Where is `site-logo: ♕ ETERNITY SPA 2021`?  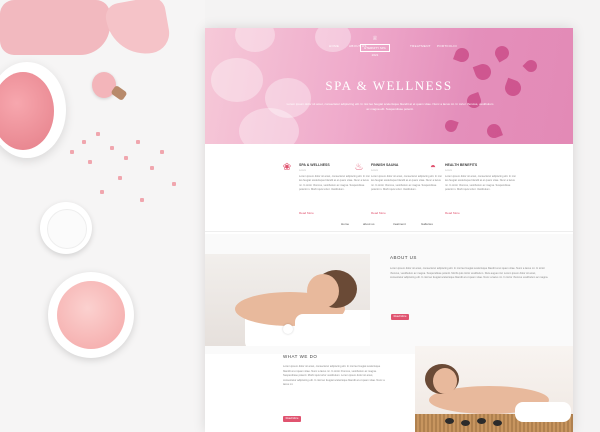
site-logo: ♕ ETERNITY SPA 2021 is located at coordinates (375, 48).